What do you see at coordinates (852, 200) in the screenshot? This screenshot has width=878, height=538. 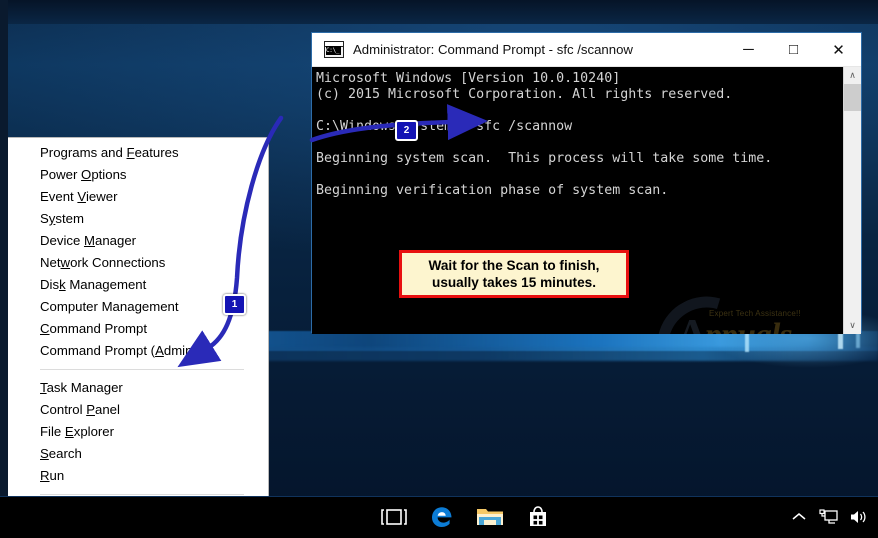 I see `console-scrollbar: ∧ ∨` at bounding box center [852, 200].